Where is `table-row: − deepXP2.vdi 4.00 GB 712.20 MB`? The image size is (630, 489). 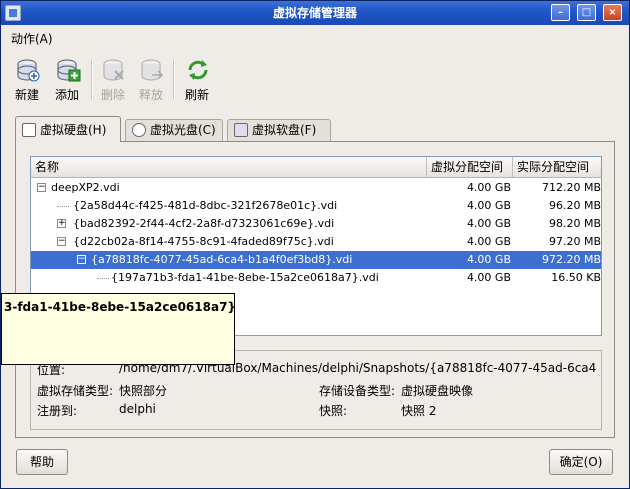
table-row: − deepXP2.vdi 4.00 GB 712.20 MB is located at coordinates (316, 188).